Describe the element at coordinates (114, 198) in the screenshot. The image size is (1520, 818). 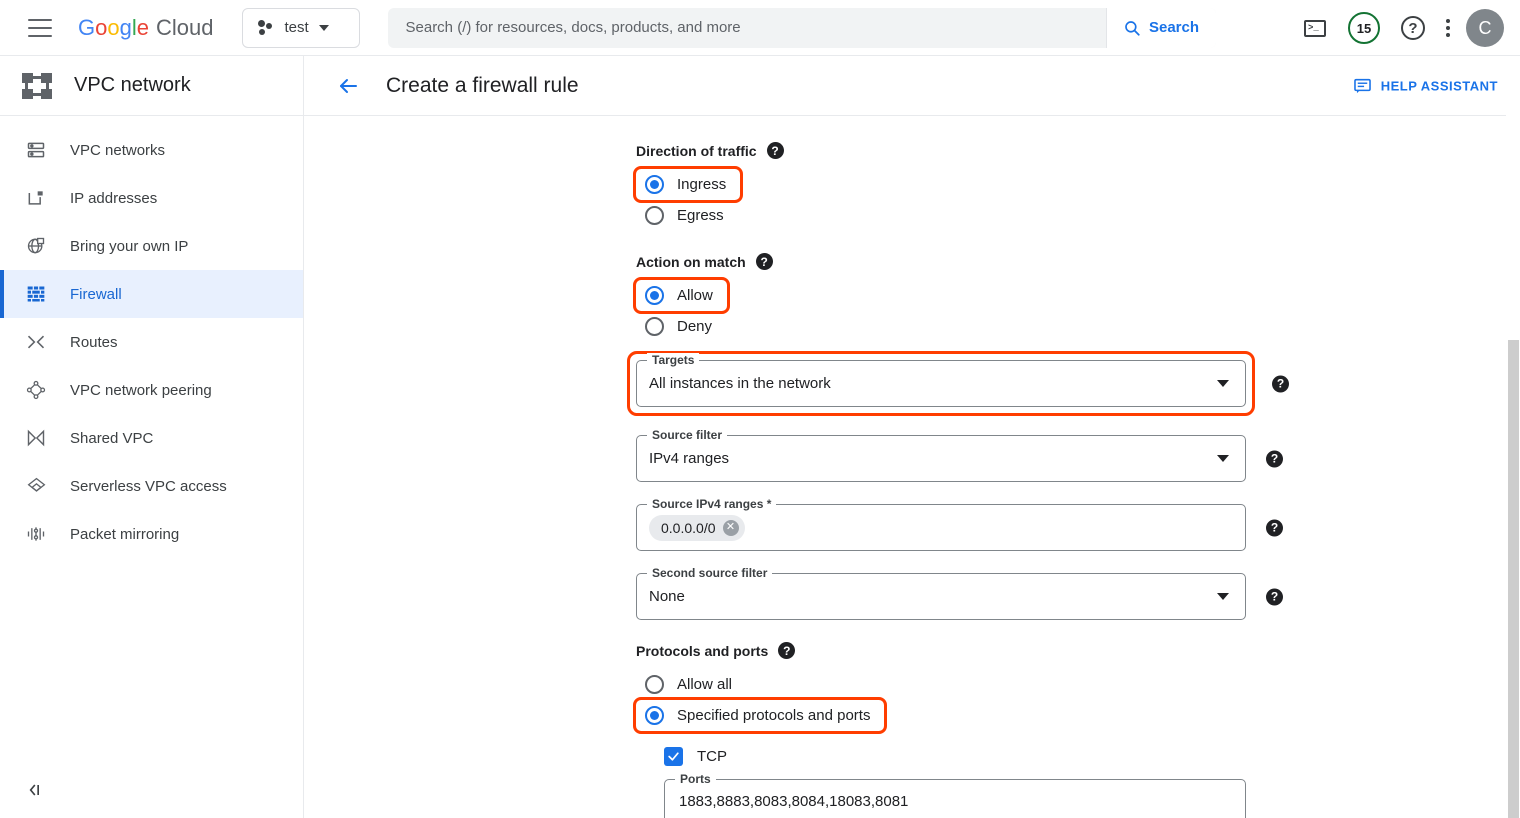
I see `sidebar-item-label: IP addresses` at that location.